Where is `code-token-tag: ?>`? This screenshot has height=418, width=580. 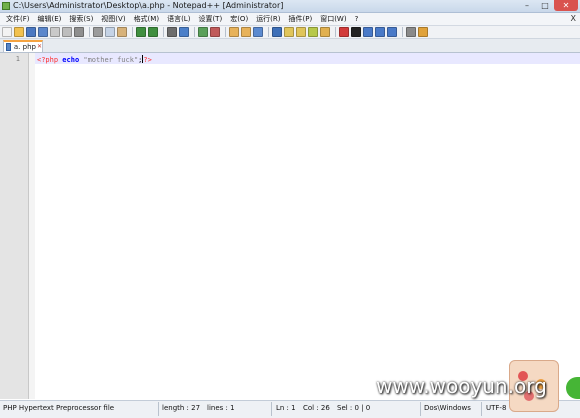 code-token-tag: ?> is located at coordinates (147, 60).